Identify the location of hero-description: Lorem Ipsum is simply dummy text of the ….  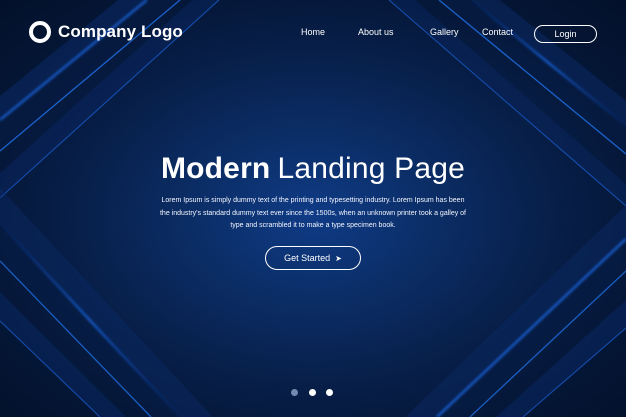
(312, 213).